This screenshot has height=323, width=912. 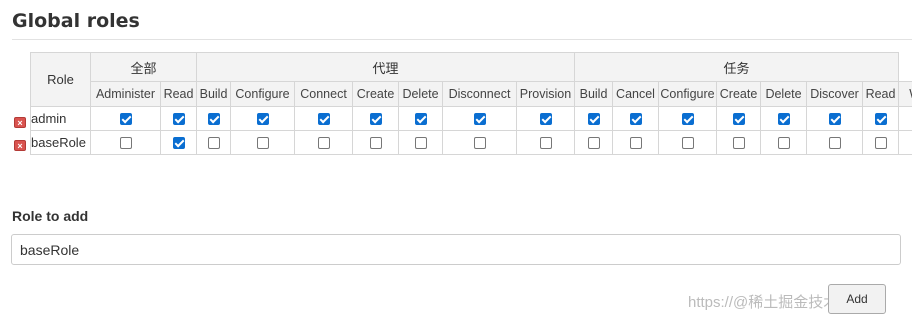 I want to click on role-column-header: Role, so click(x=60, y=79).